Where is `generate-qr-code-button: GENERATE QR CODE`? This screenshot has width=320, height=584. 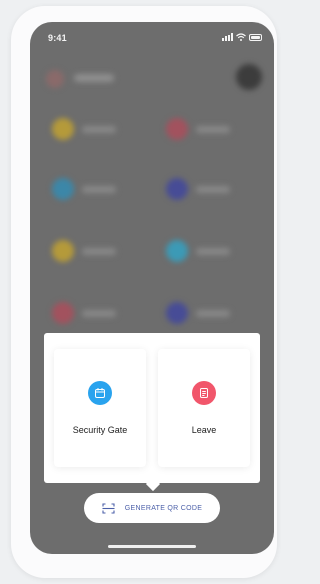
generate-qr-code-button: GENERATE QR CODE is located at coordinates (152, 508).